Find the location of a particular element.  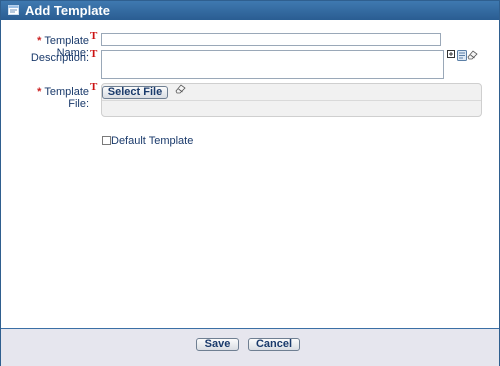

template-file-label: * Template File: is located at coordinates (63, 98).